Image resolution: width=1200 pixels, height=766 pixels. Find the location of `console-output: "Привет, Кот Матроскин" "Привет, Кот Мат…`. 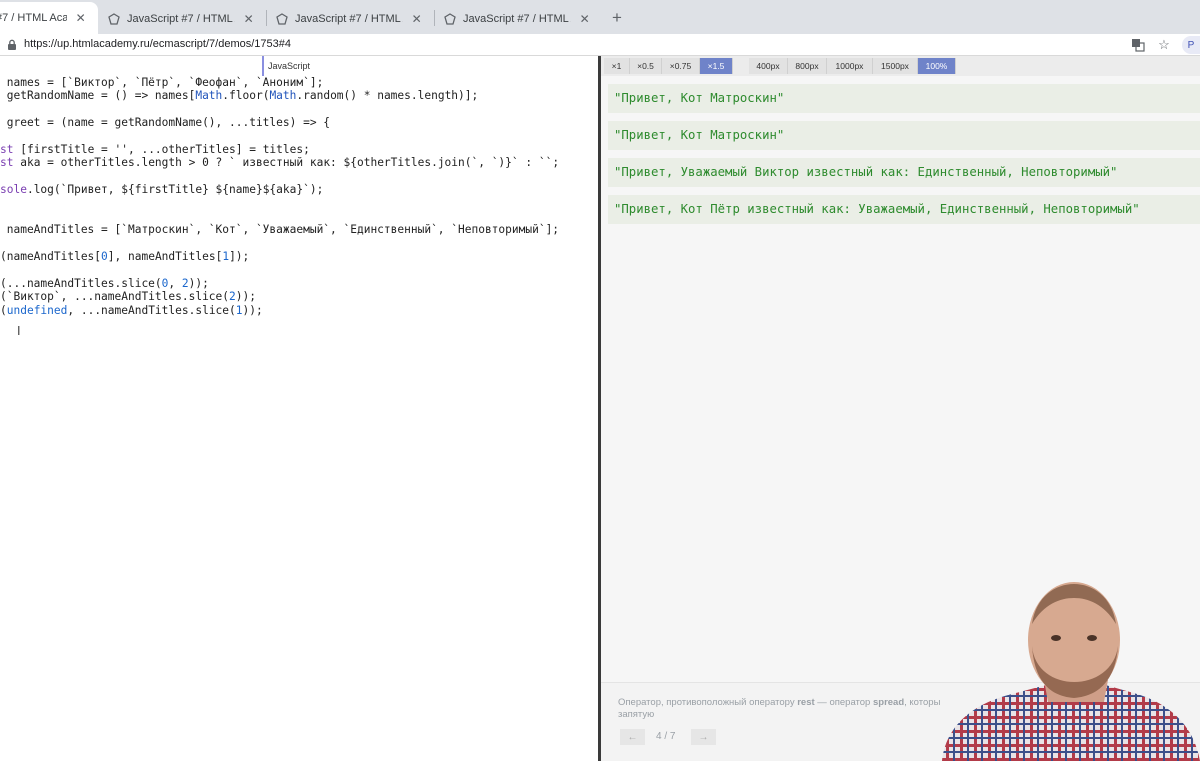

console-output: "Привет, Кот Матроскин" "Привет, Кот Мат… is located at coordinates (904, 158).